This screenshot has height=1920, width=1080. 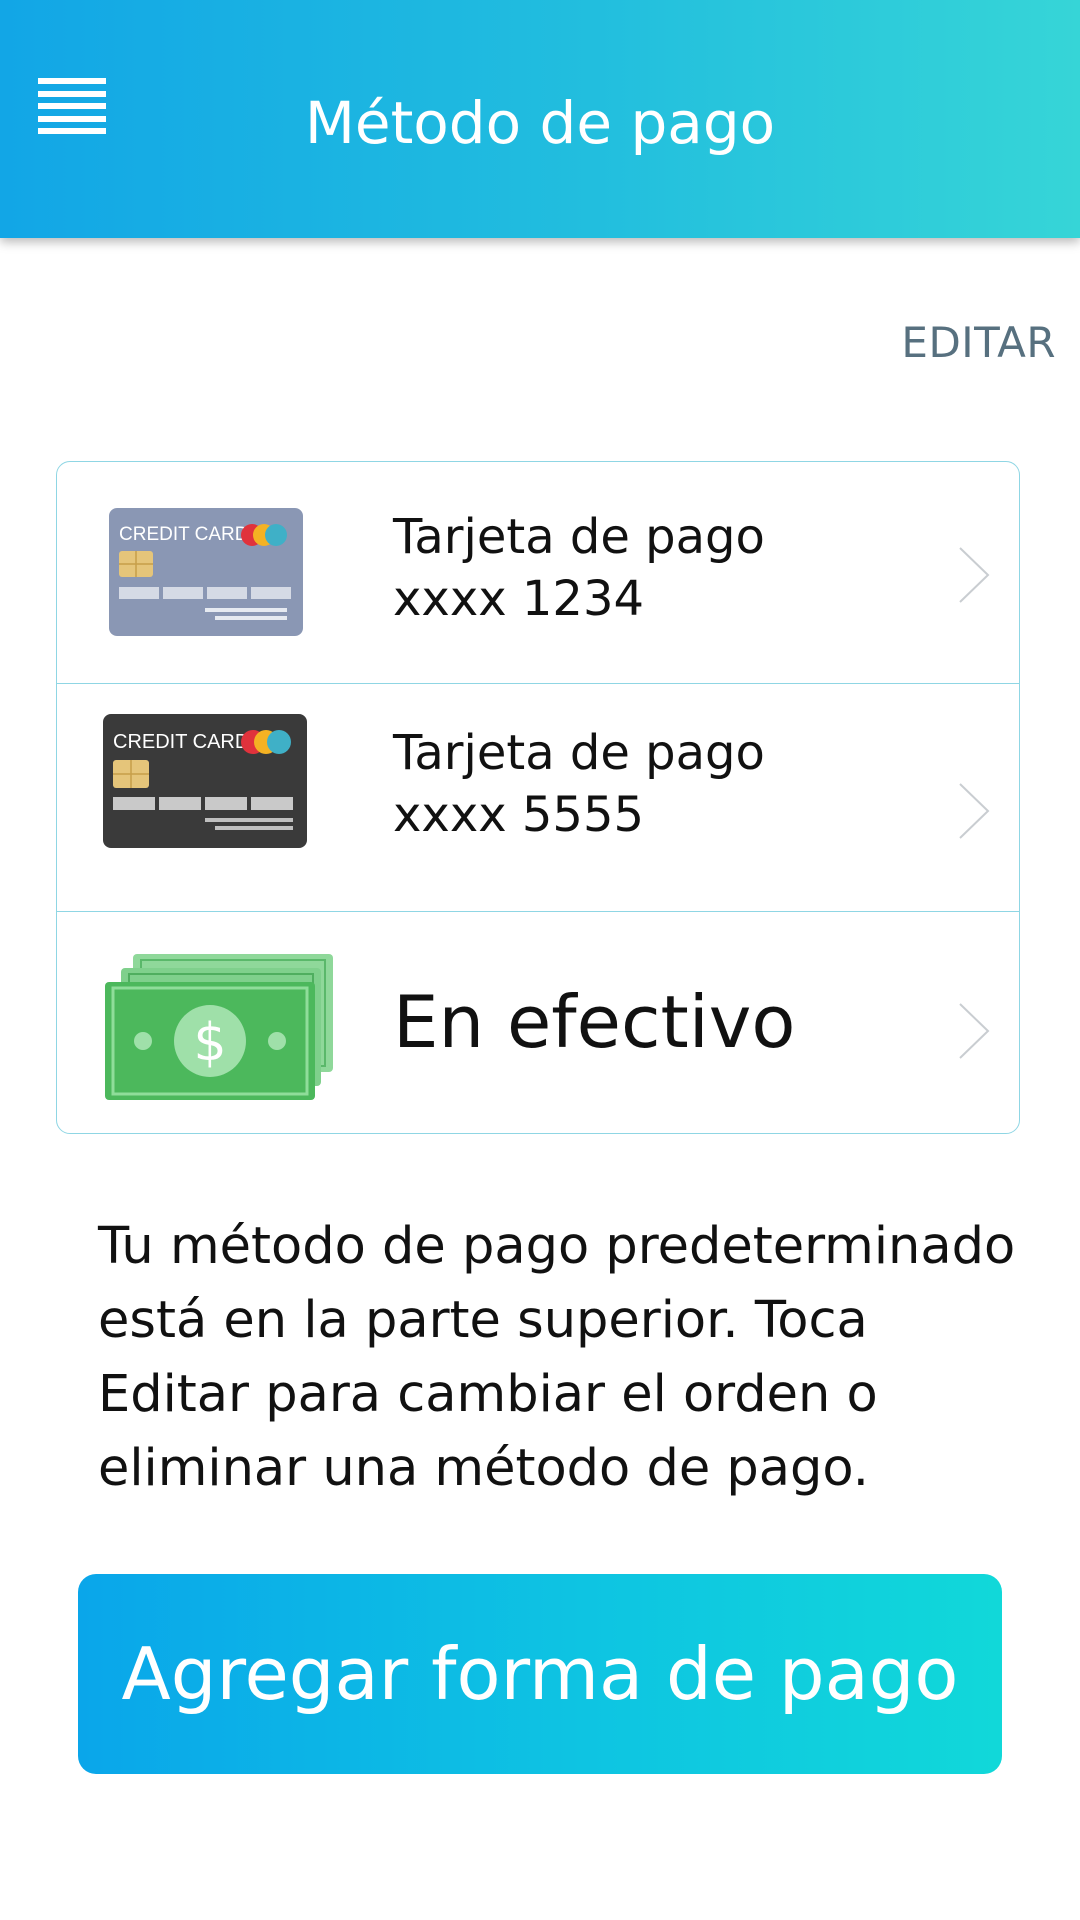 I want to click on edit-button: EDITAR, so click(x=978, y=342).